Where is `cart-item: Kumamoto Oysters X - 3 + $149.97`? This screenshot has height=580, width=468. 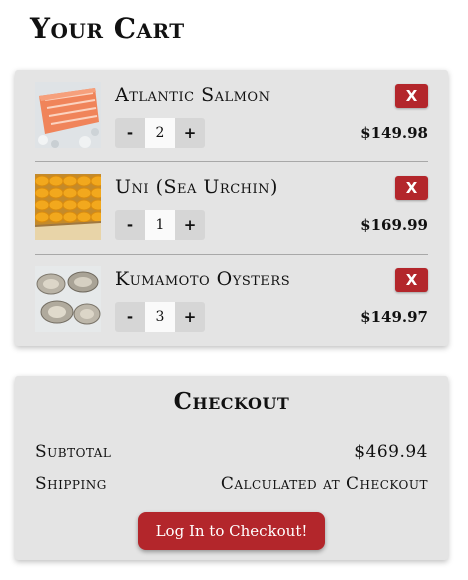 cart-item: Kumamoto Oysters X - 3 + $149.97 is located at coordinates (231, 306).